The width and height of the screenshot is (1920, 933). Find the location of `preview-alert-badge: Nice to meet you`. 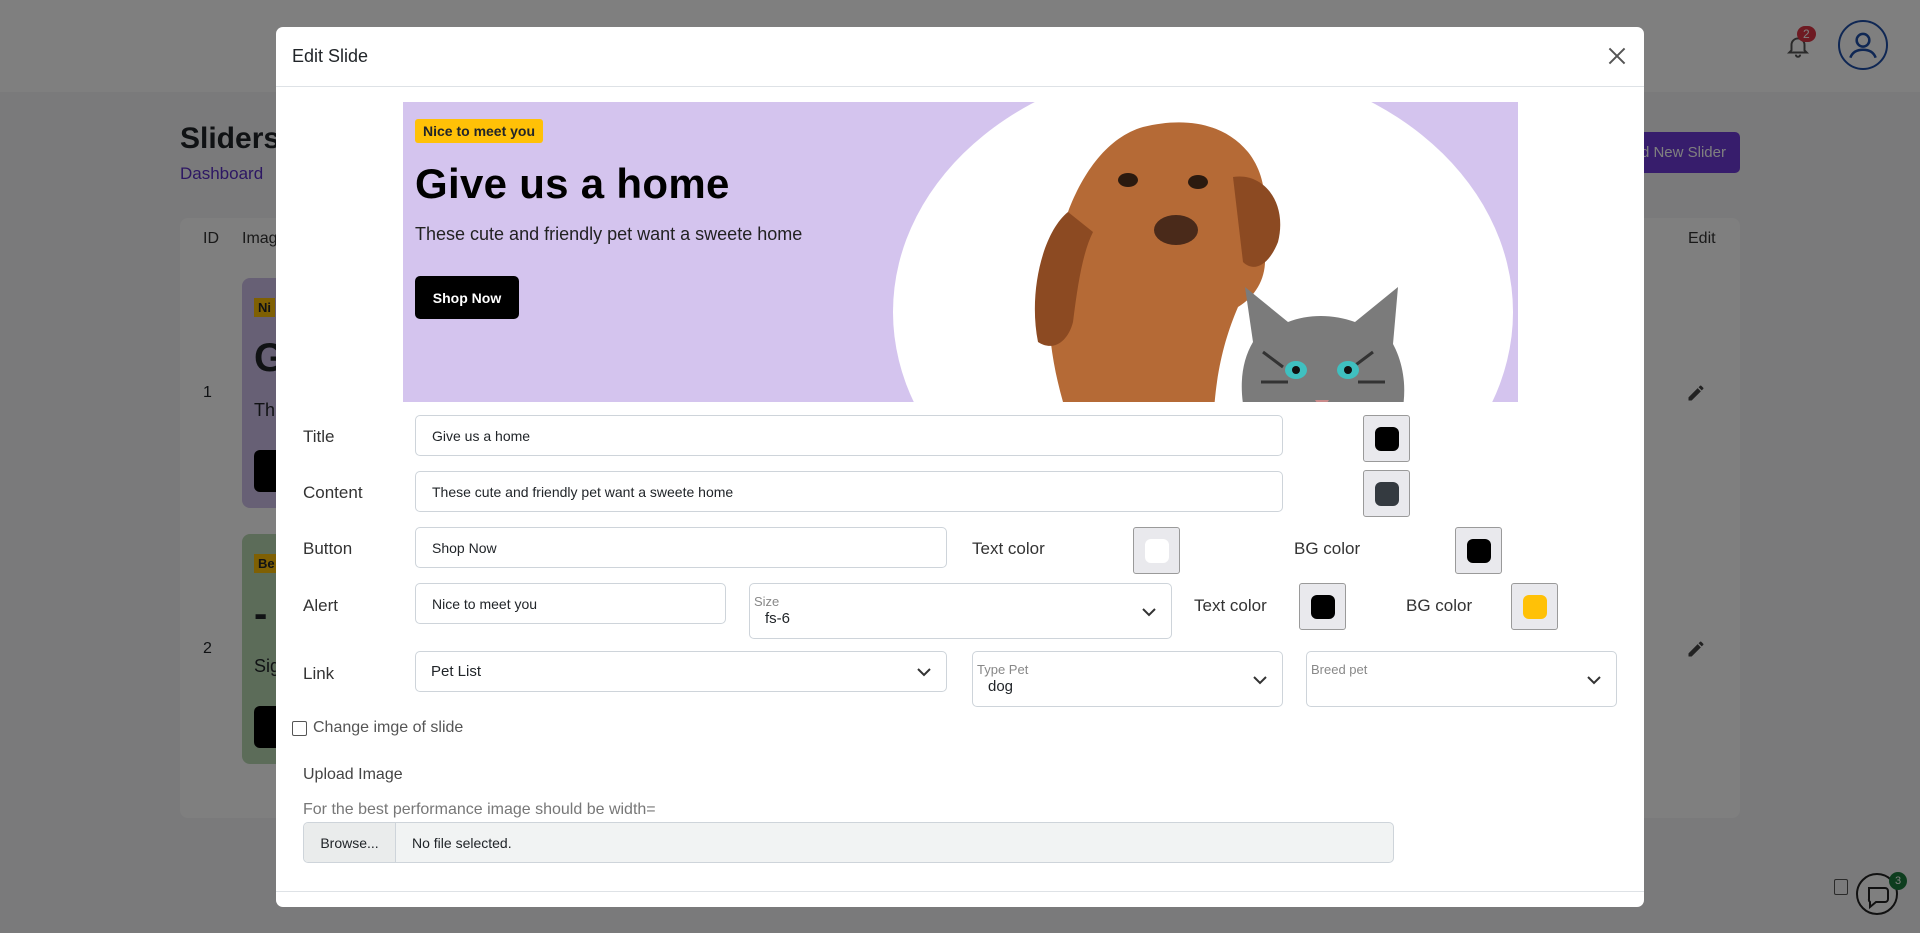

preview-alert-badge: Nice to meet you is located at coordinates (479, 131).